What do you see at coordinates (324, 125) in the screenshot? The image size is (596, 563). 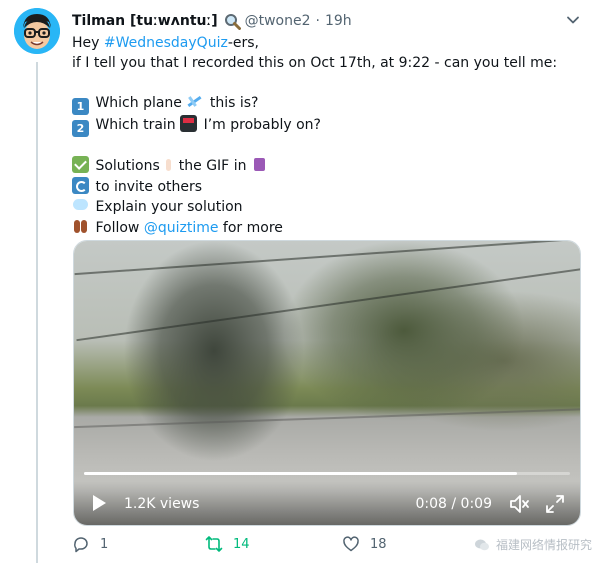 I see `question-2: 2 Which train I’m probably on?` at bounding box center [324, 125].